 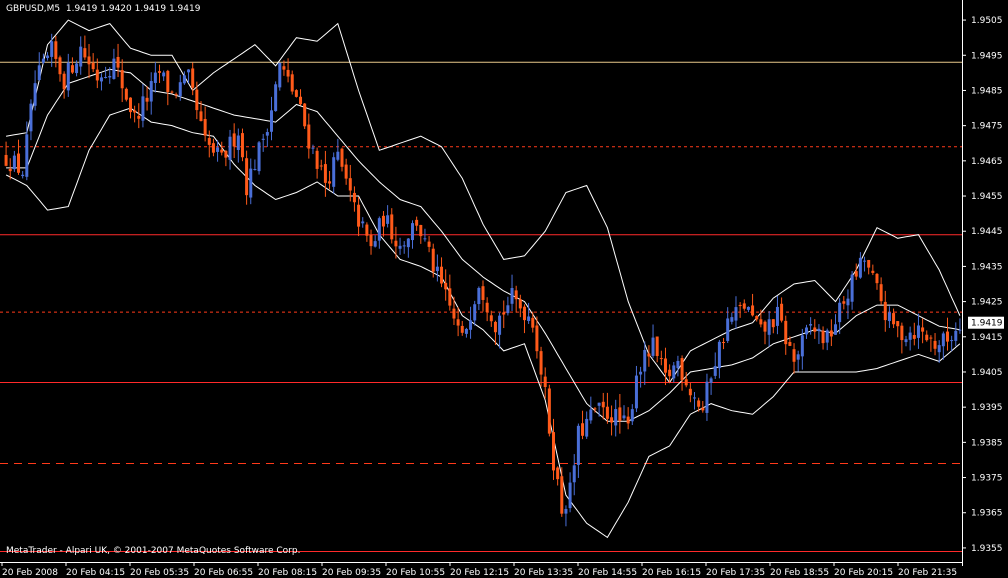 I want to click on x-tick-label: 20 Feb 14:55, so click(x=607, y=573).